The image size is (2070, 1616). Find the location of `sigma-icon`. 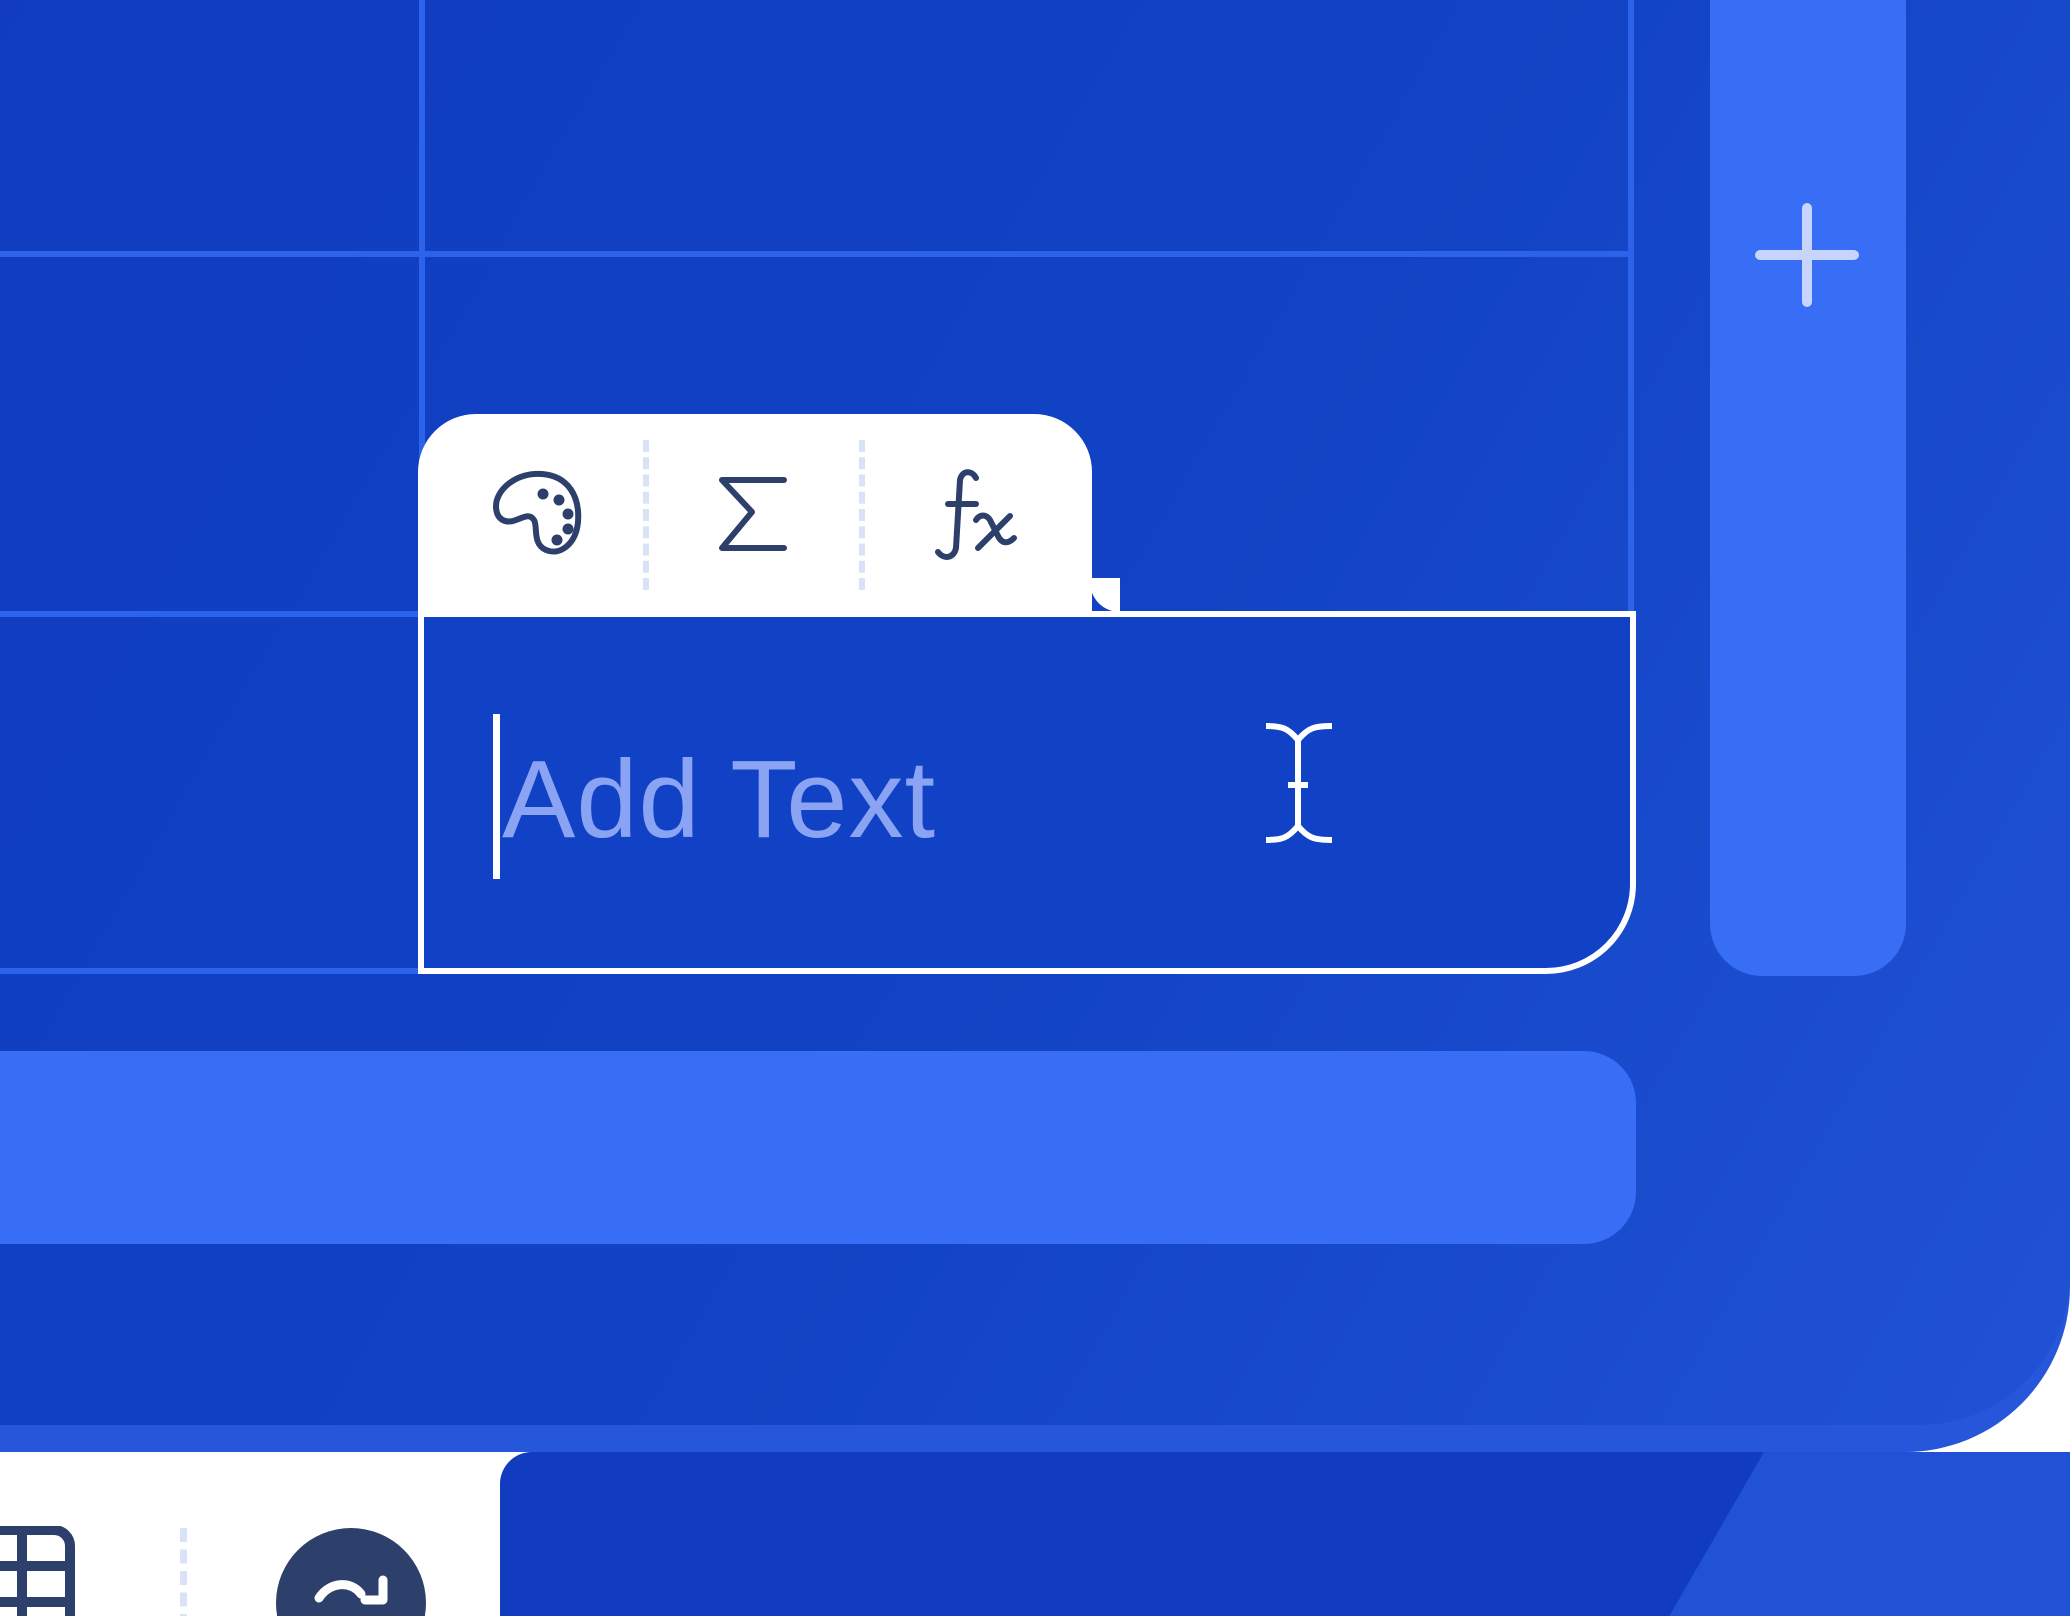

sigma-icon is located at coordinates (753, 514).